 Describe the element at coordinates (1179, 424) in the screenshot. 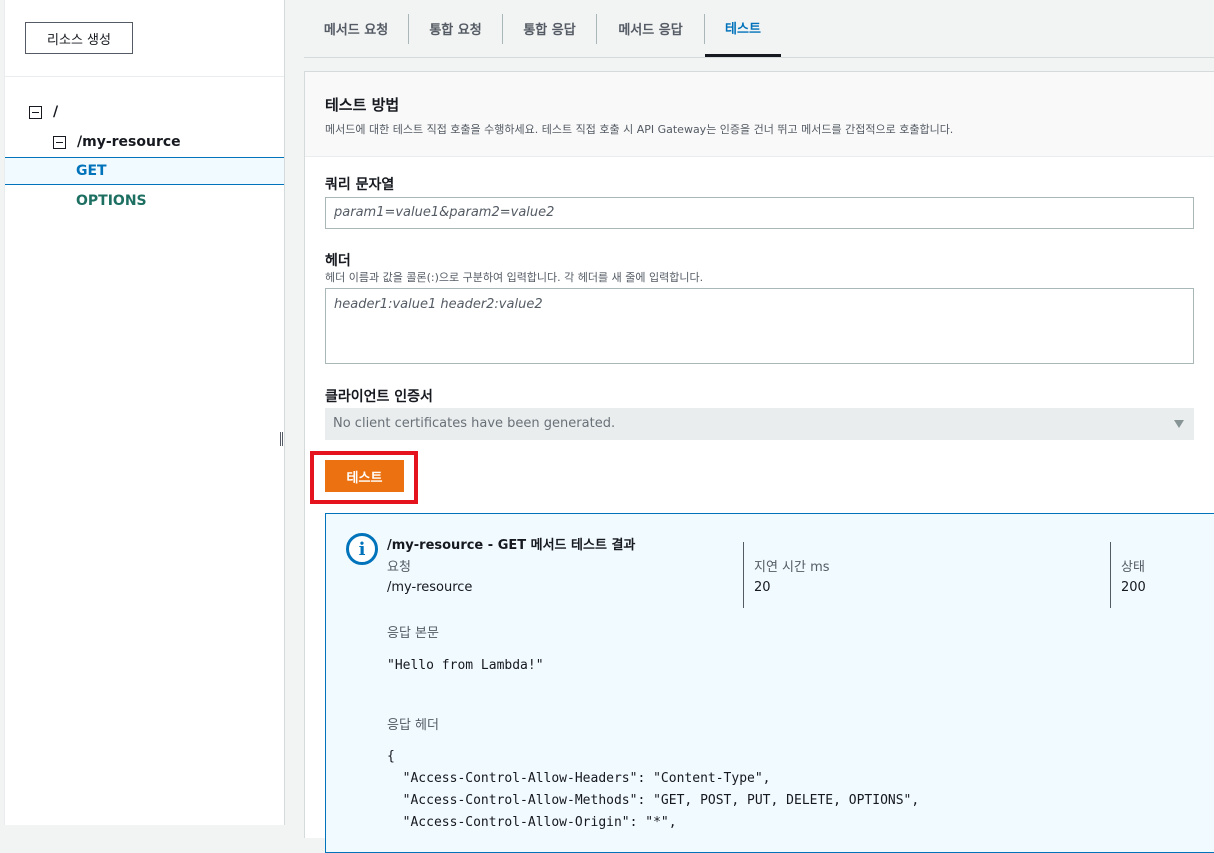

I see `caret-down-icon` at that location.